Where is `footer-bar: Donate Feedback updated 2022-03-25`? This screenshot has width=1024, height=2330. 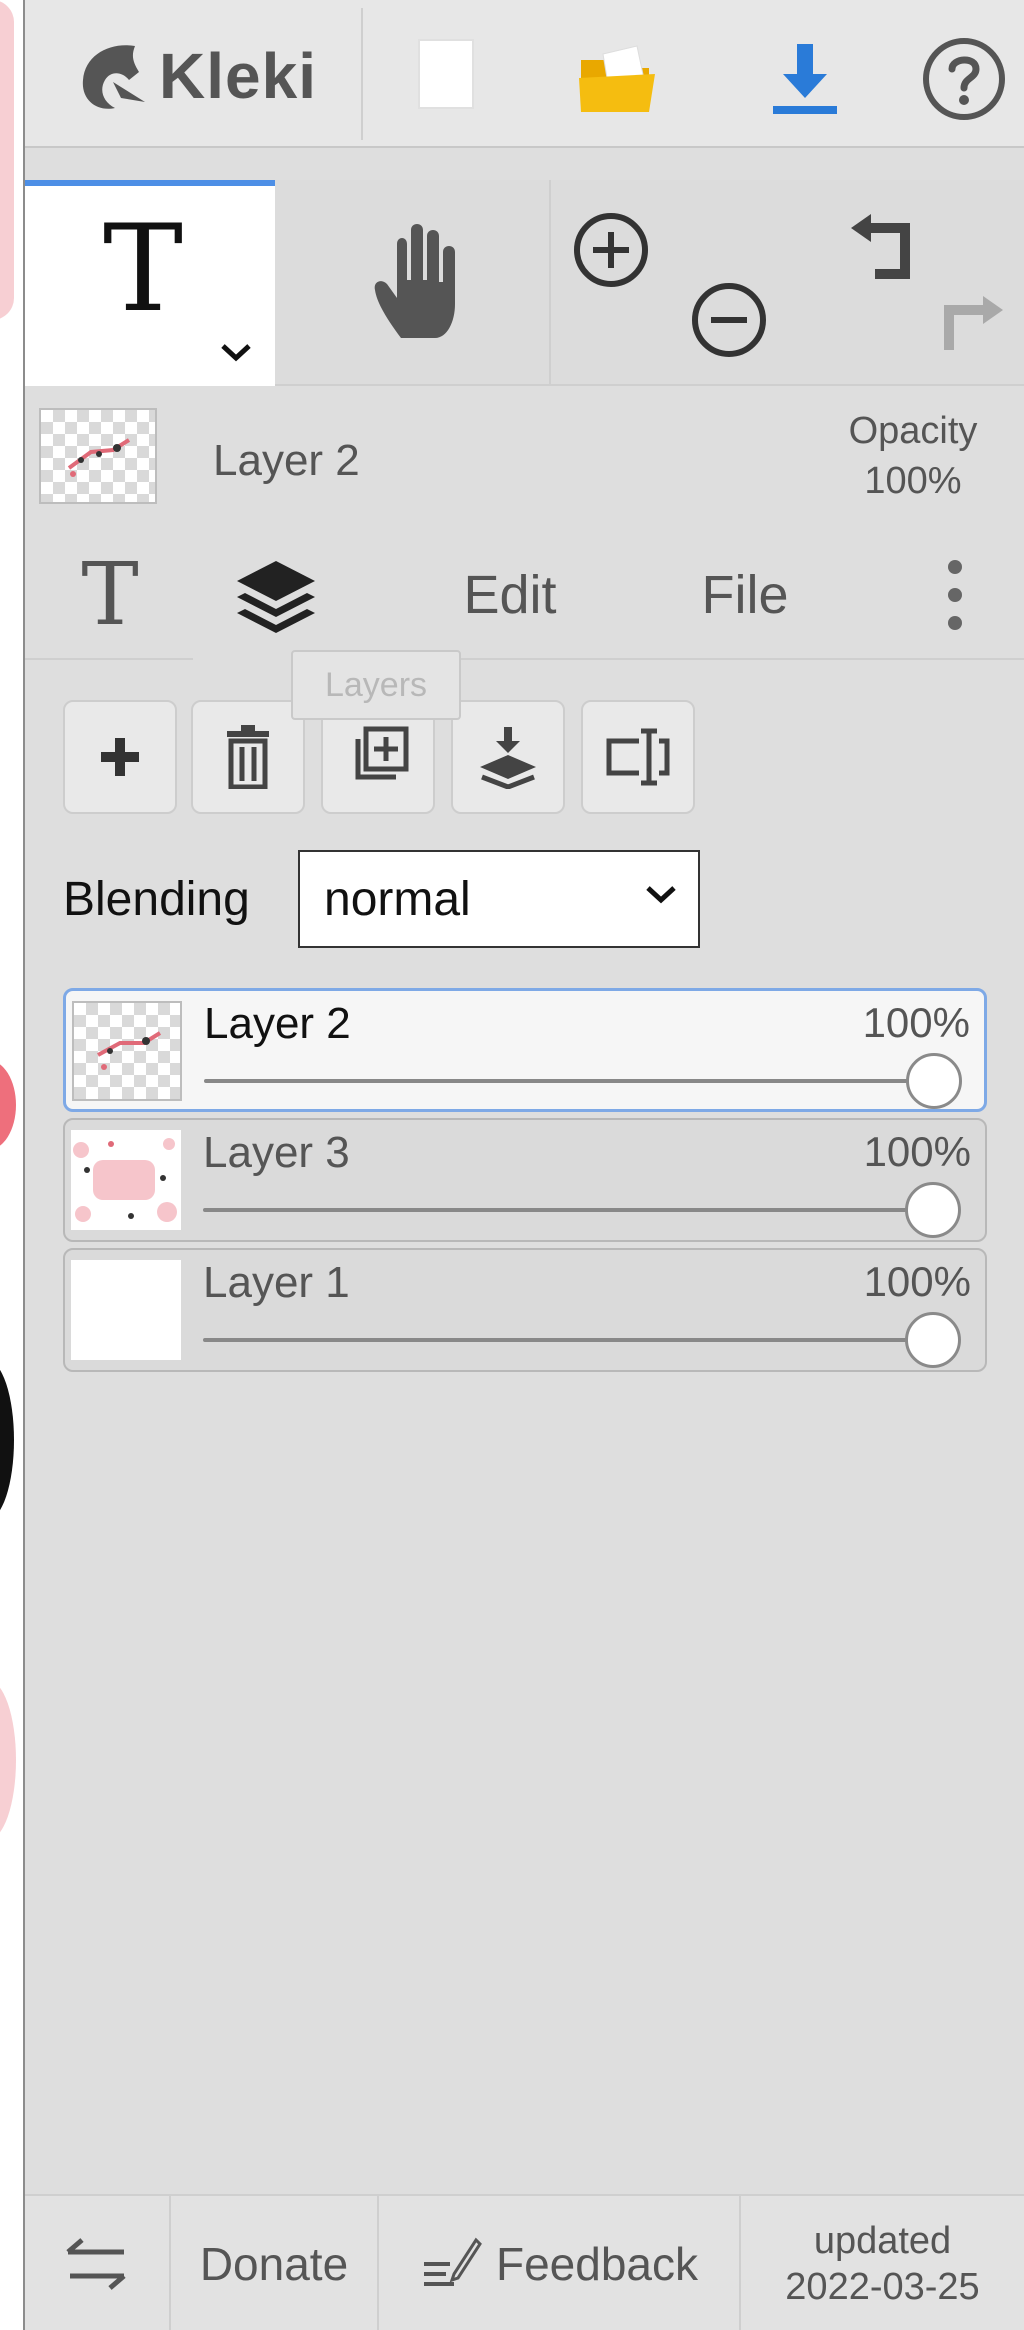
footer-bar: Donate Feedback updated 2022-03-25 is located at coordinates (524, 2262).